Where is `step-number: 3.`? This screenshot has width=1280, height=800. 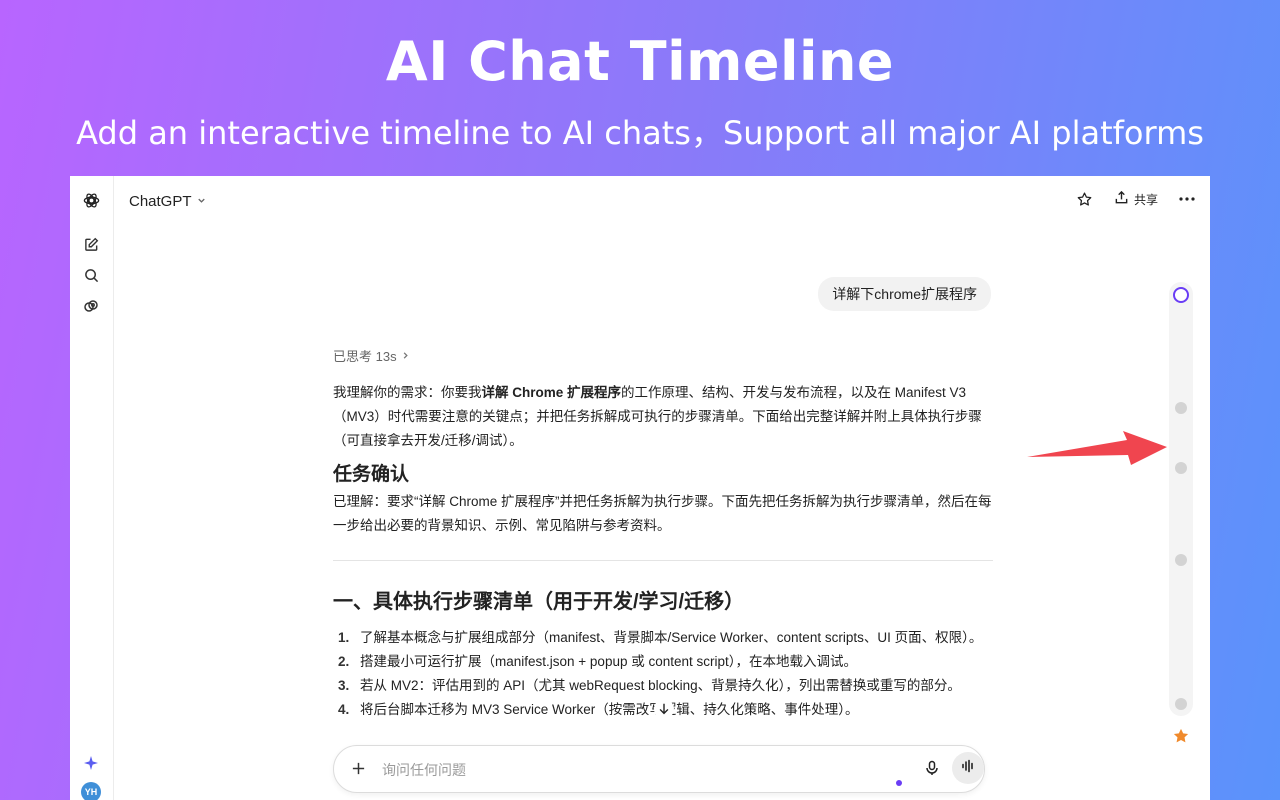
step-number: 3. is located at coordinates (344, 685).